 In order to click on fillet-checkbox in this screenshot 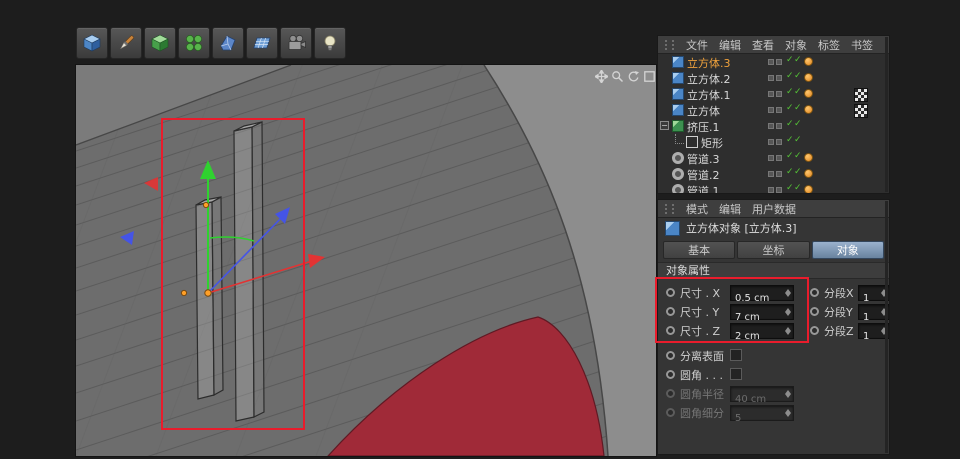, I will do `click(736, 374)`.